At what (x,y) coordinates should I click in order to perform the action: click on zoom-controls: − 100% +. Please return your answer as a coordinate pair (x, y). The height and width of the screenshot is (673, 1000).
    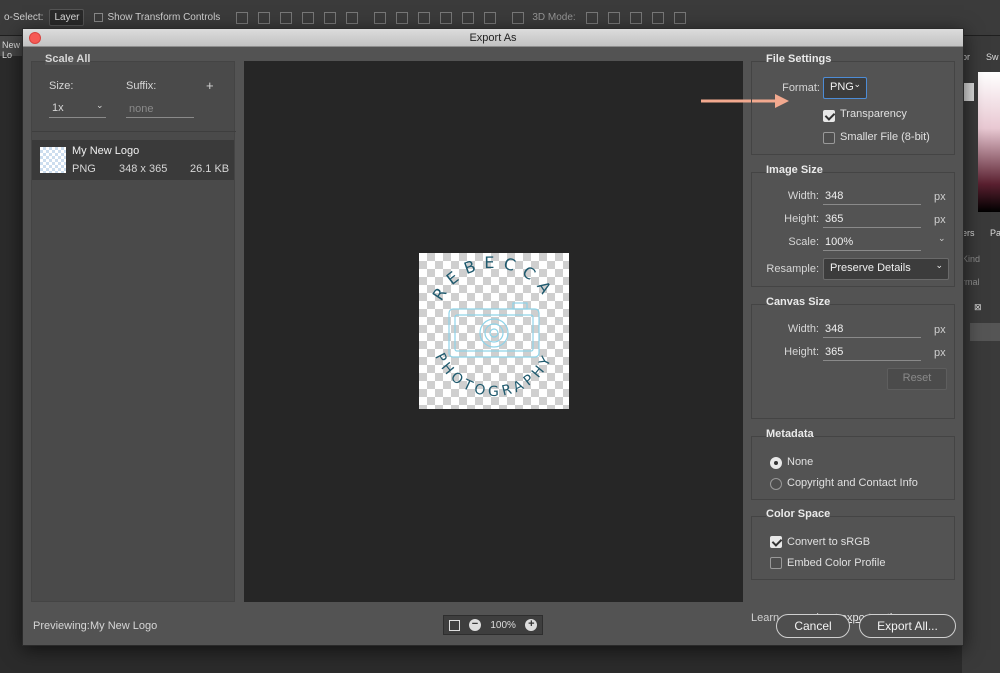
    Looking at the image, I should click on (493, 625).